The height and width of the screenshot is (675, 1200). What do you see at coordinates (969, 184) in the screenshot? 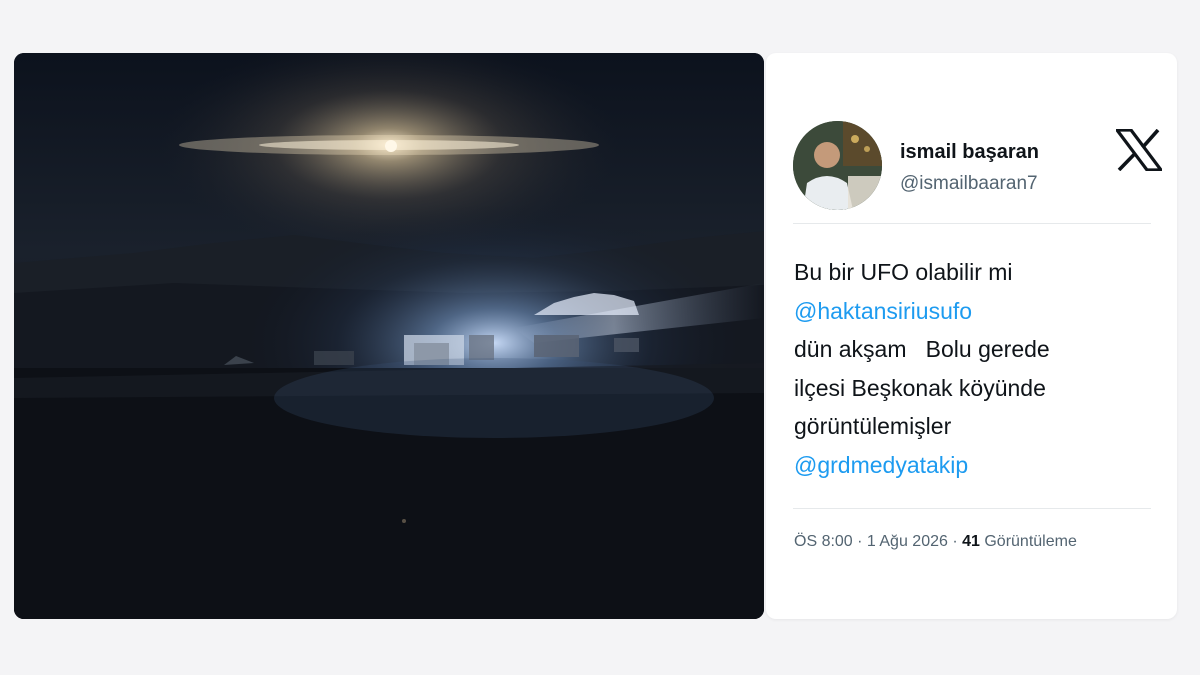
I see `author-handle: @ismailbaaran7` at bounding box center [969, 184].